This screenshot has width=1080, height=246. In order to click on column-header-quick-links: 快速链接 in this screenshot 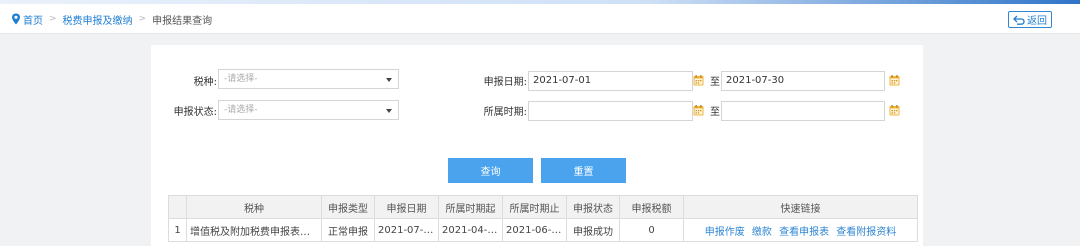, I will do `click(800, 207)`.